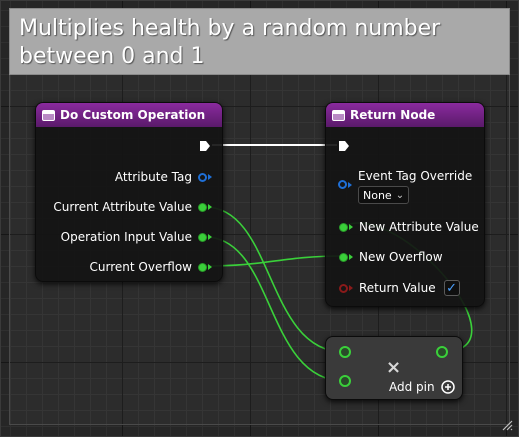  I want to click on pin-label: Current Attribute Value, so click(122, 207).